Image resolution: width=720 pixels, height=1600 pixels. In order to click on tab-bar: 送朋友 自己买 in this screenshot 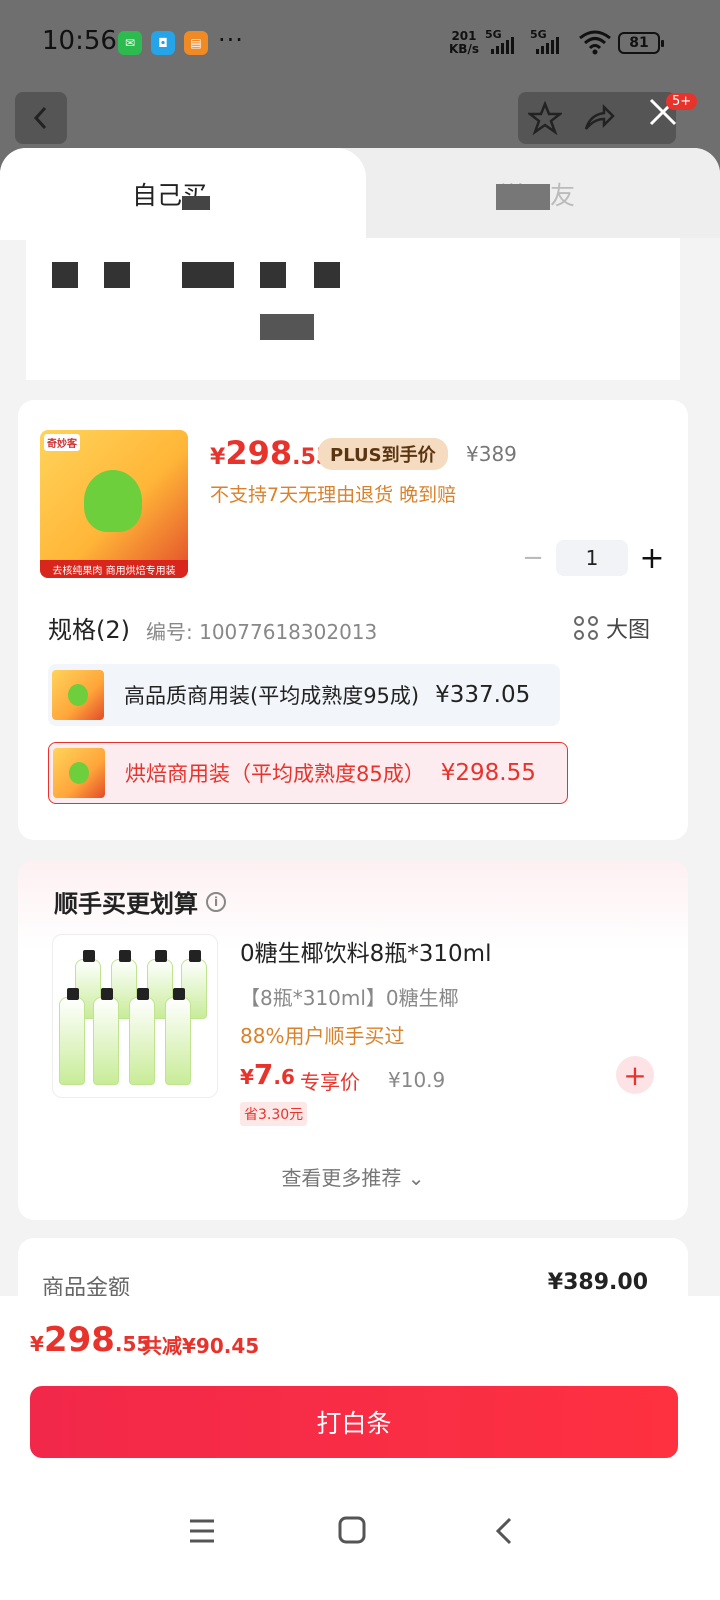, I will do `click(360, 194)`.